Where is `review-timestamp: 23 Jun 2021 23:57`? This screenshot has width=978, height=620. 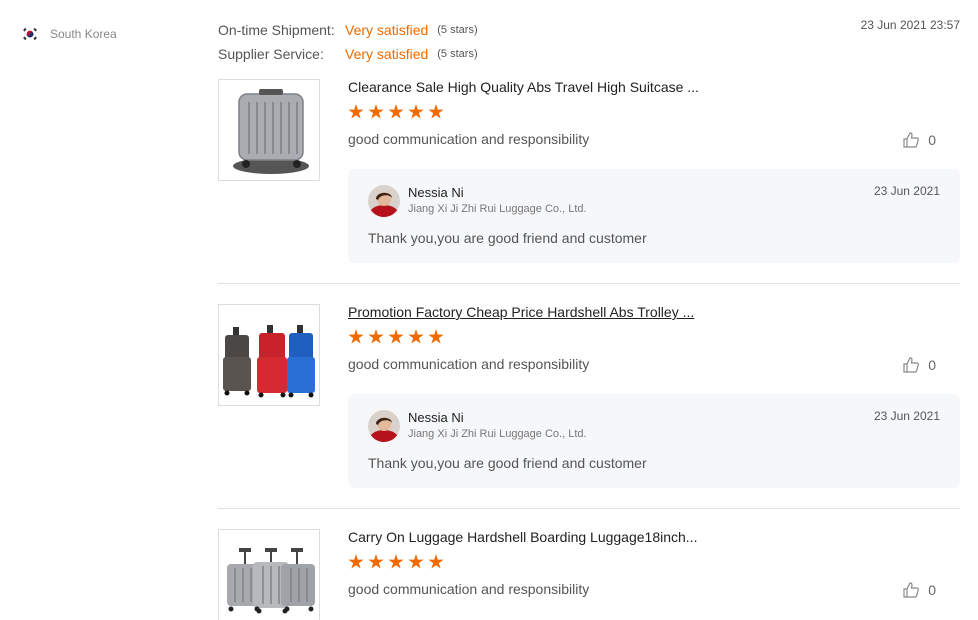 review-timestamp: 23 Jun 2021 23:57 is located at coordinates (910, 25).